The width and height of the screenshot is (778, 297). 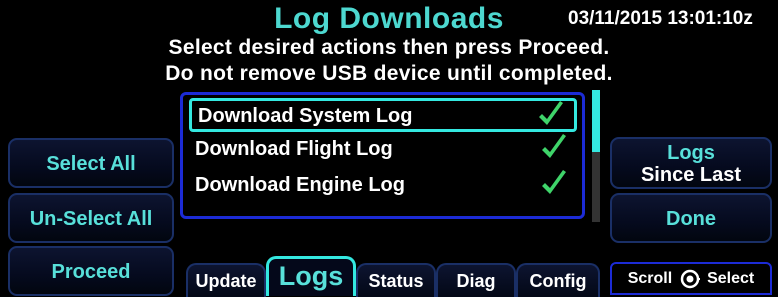 I want to click on logs-since-last-line1: Logs, so click(x=691, y=153).